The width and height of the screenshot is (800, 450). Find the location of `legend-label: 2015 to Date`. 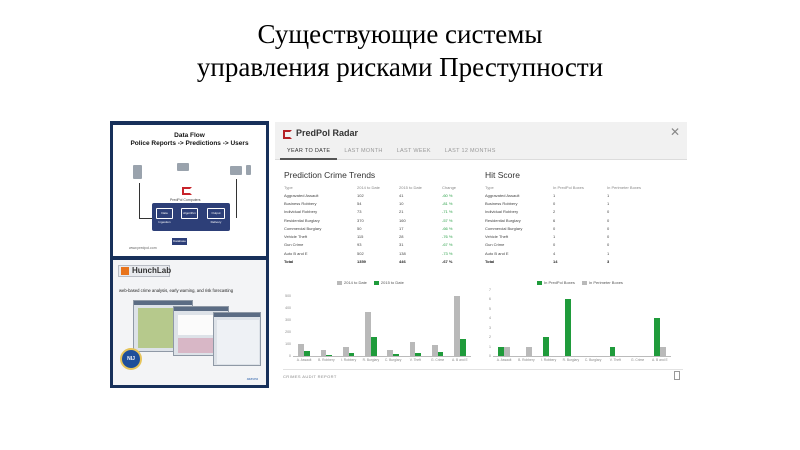

legend-label: 2015 to Date is located at coordinates (392, 282).